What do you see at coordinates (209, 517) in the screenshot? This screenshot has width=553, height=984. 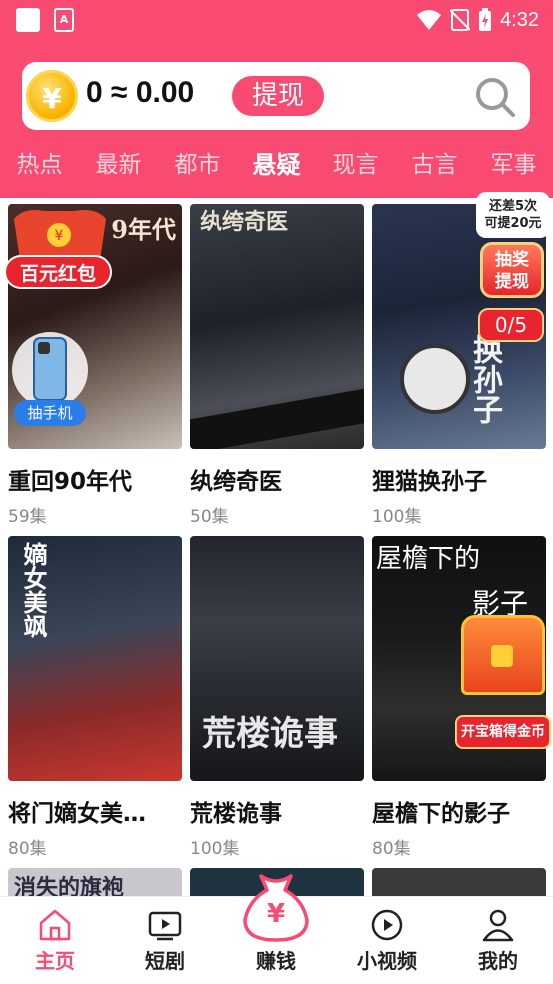 I see `episode-count: 50集` at bounding box center [209, 517].